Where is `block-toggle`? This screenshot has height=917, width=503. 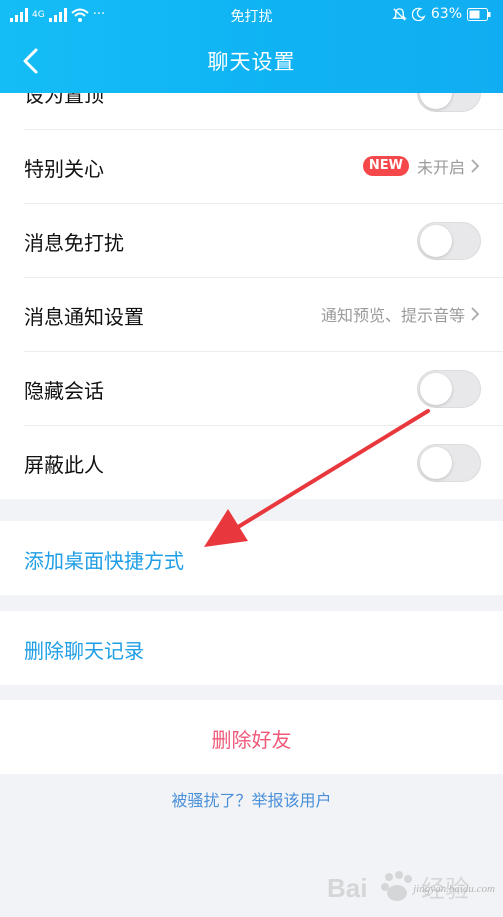
block-toggle is located at coordinates (449, 463).